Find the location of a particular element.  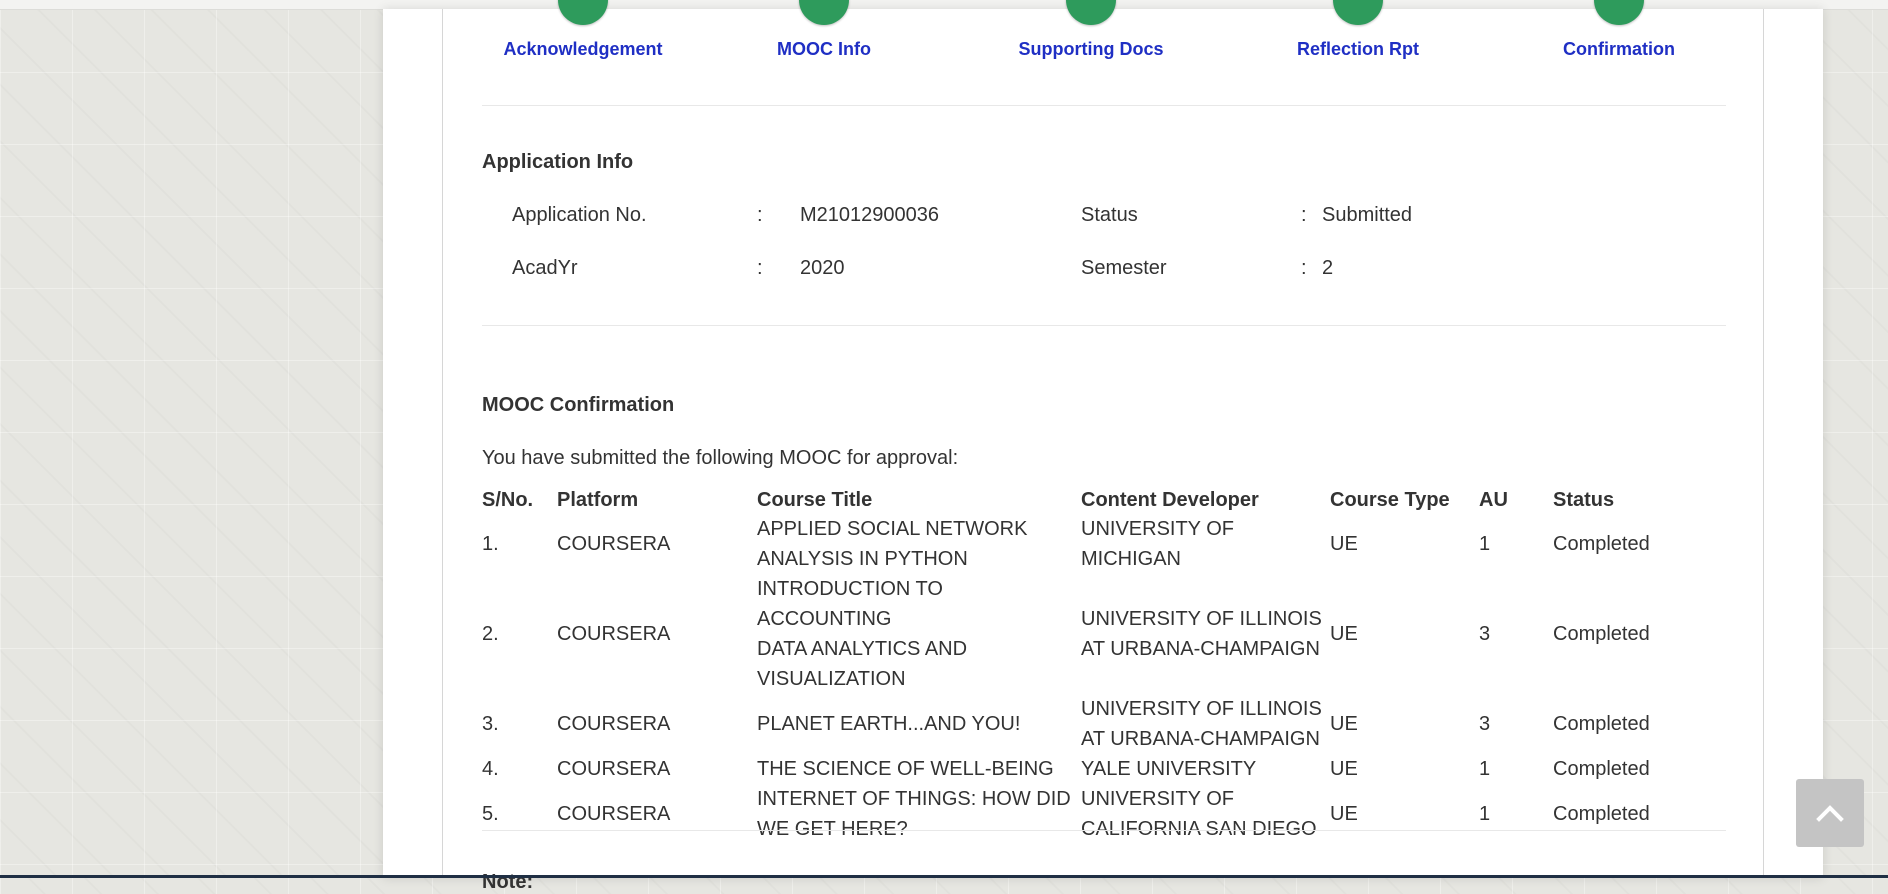

course-title-line: INTRODUCTION TO ACCOUNTING is located at coordinates (850, 604).